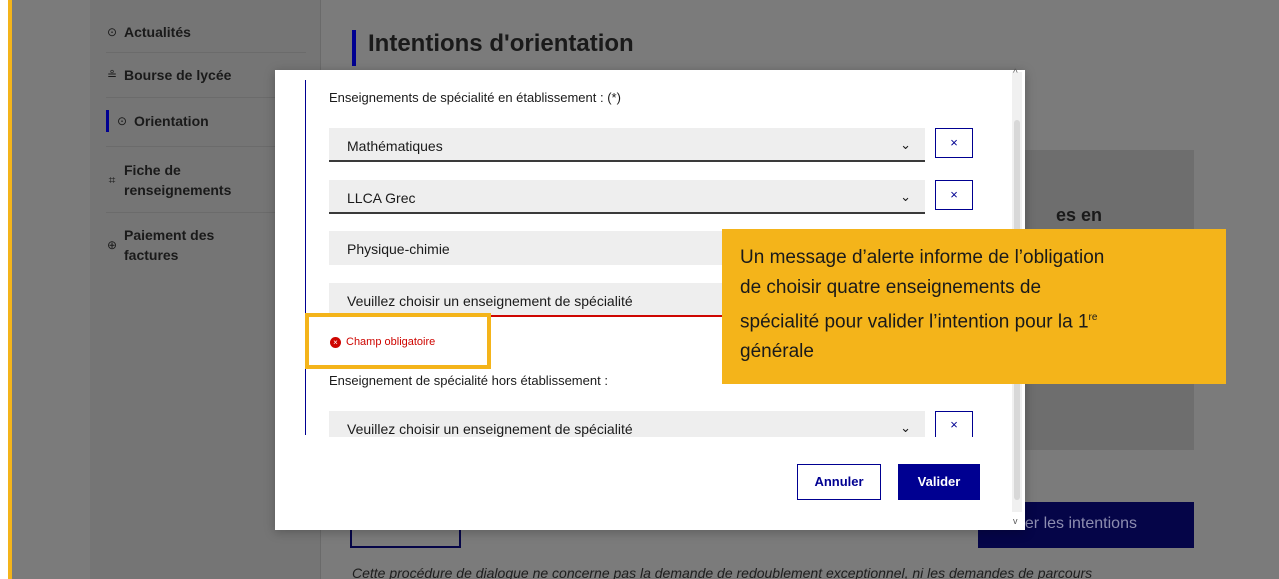 This screenshot has height=579, width=1279. What do you see at coordinates (891, 287) in the screenshot?
I see `callout-line: de choisir quatre enseignements de` at bounding box center [891, 287].